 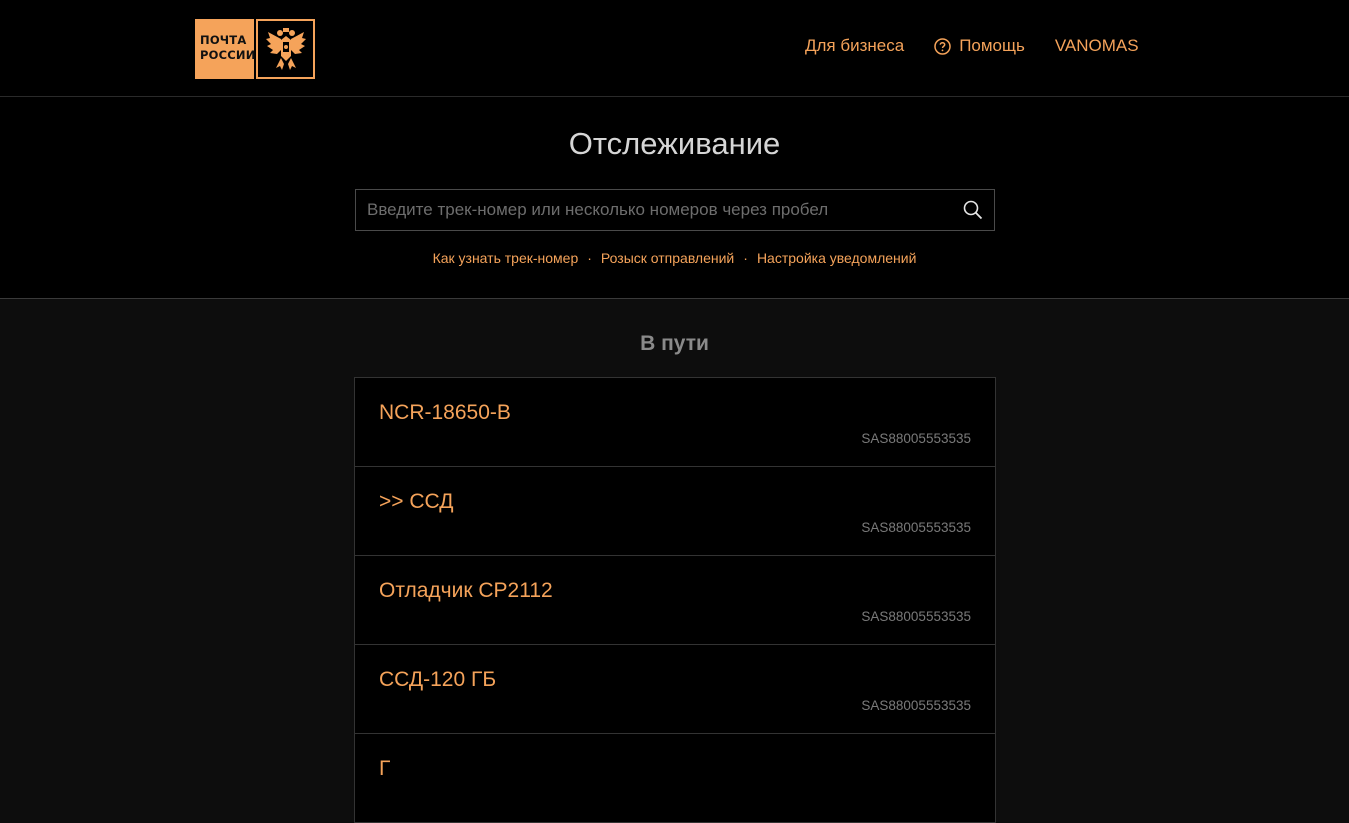 I want to click on logo-wordmark: ПОЧТА РОССИИ, so click(x=225, y=49).